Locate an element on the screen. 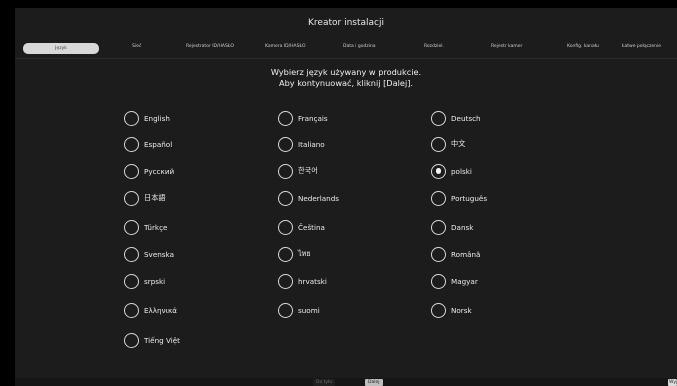  language-label: Español is located at coordinates (158, 144).